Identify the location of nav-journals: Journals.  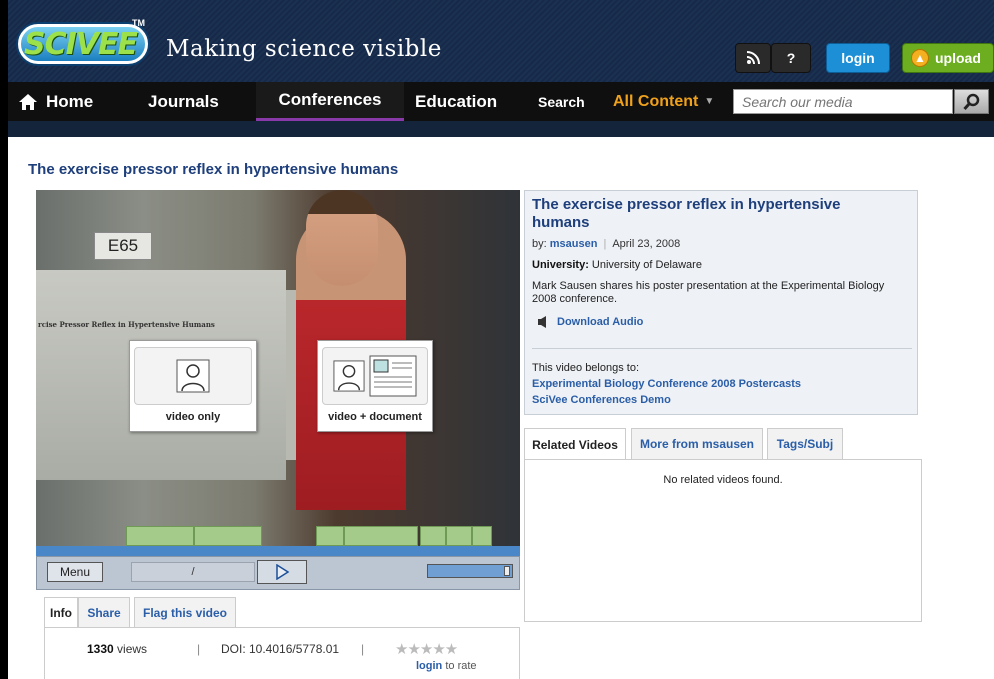
(183, 101).